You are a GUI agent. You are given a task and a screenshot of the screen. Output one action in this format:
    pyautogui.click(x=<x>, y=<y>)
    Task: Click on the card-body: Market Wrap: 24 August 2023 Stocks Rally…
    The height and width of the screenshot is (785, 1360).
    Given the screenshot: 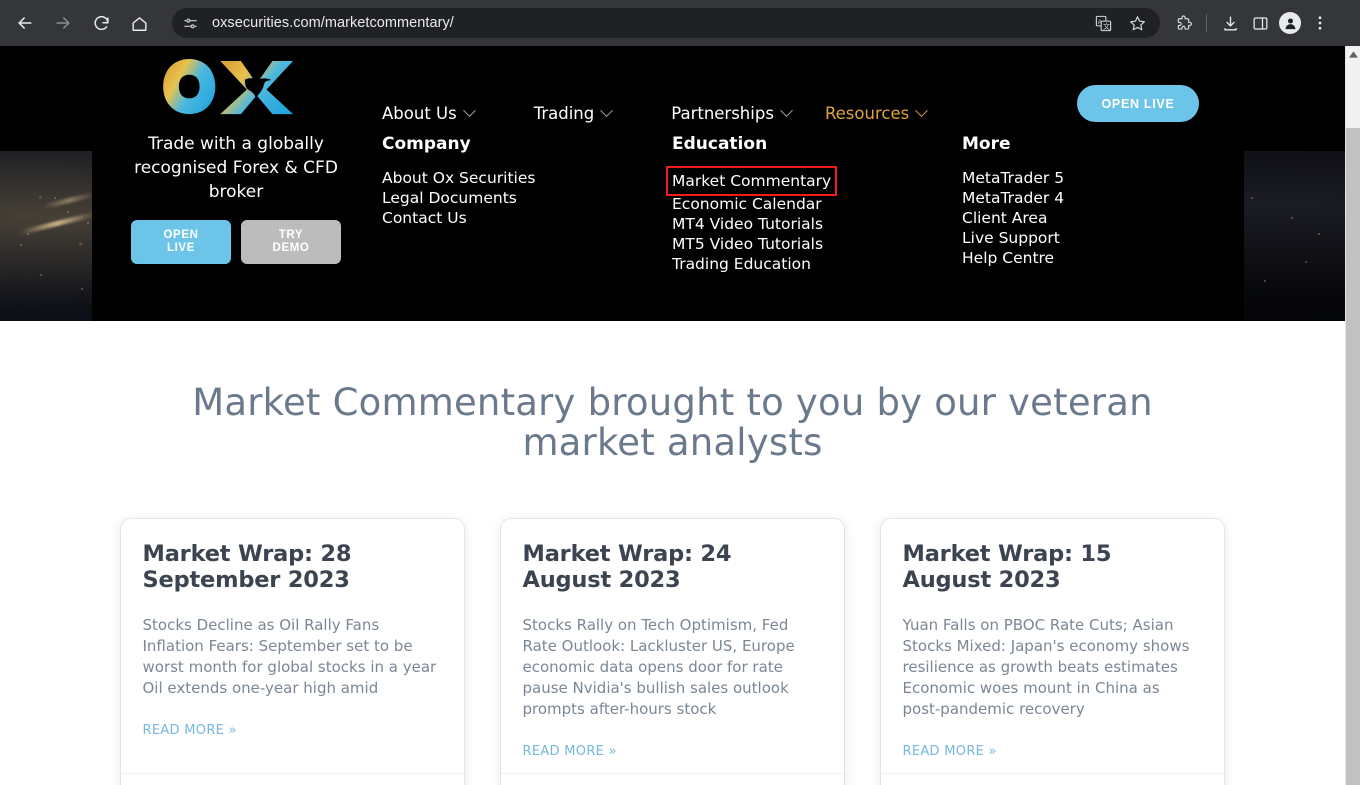 What is the action you would take?
    pyautogui.click(x=672, y=646)
    